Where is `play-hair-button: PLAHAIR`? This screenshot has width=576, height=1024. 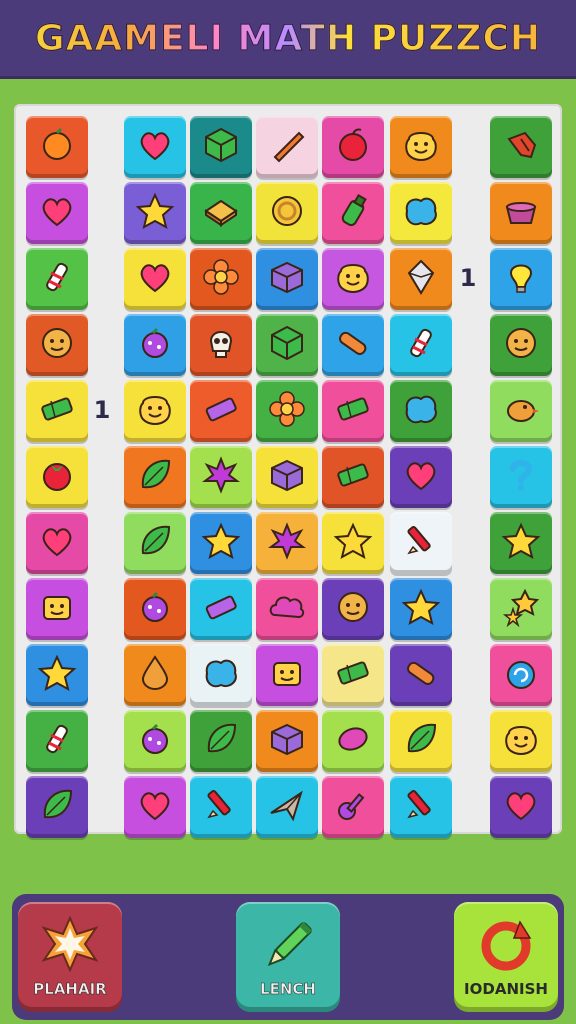
play-hair-button: PLAHAIR is located at coordinates (70, 957).